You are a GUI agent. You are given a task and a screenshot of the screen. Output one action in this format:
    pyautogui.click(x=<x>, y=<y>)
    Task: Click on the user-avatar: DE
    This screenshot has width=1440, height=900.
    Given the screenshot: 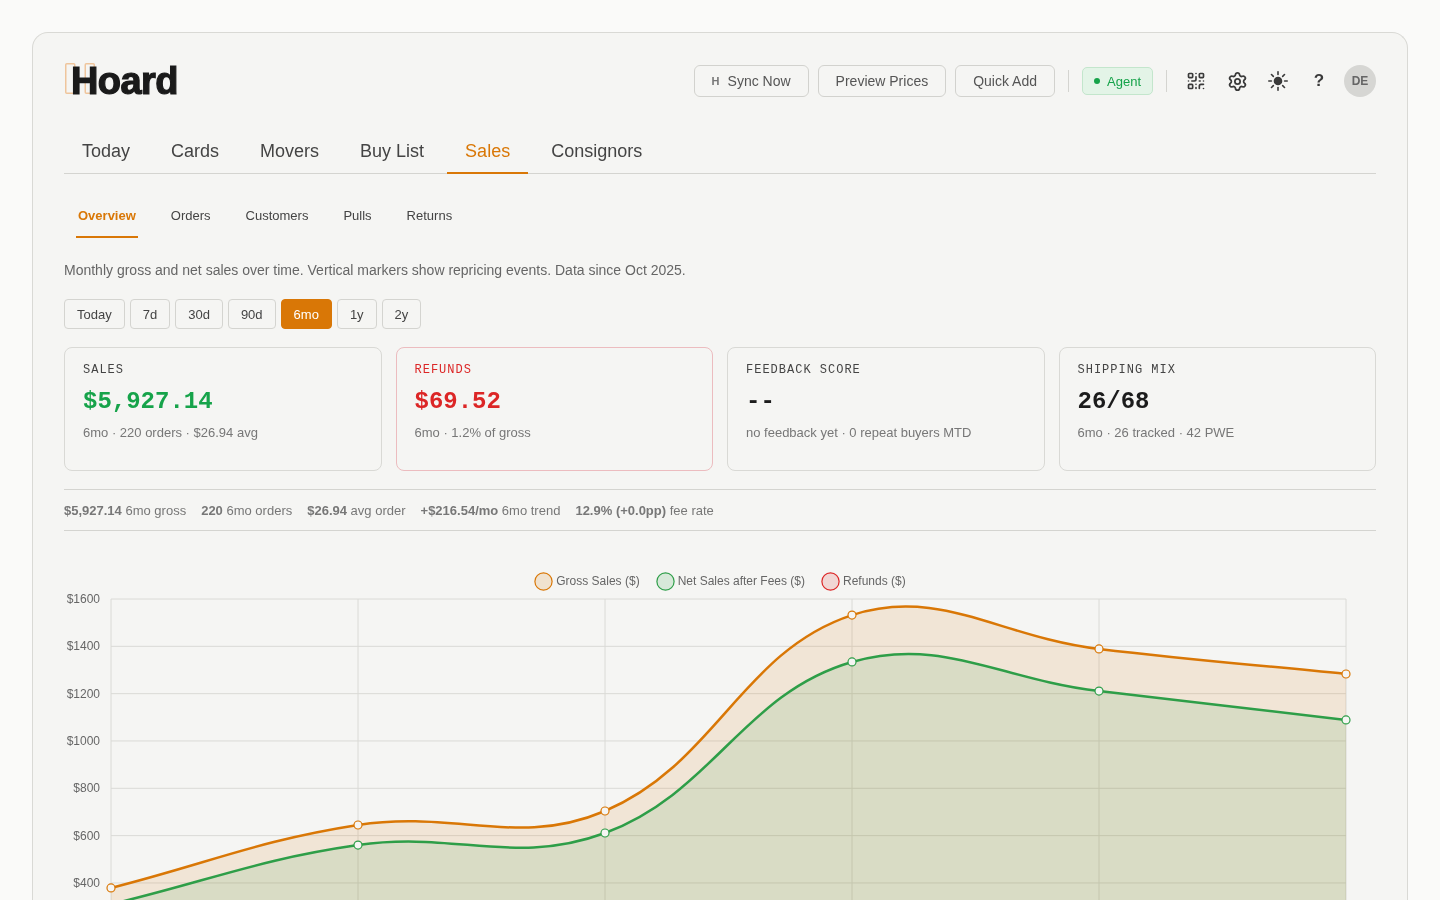 What is the action you would take?
    pyautogui.click(x=1360, y=81)
    